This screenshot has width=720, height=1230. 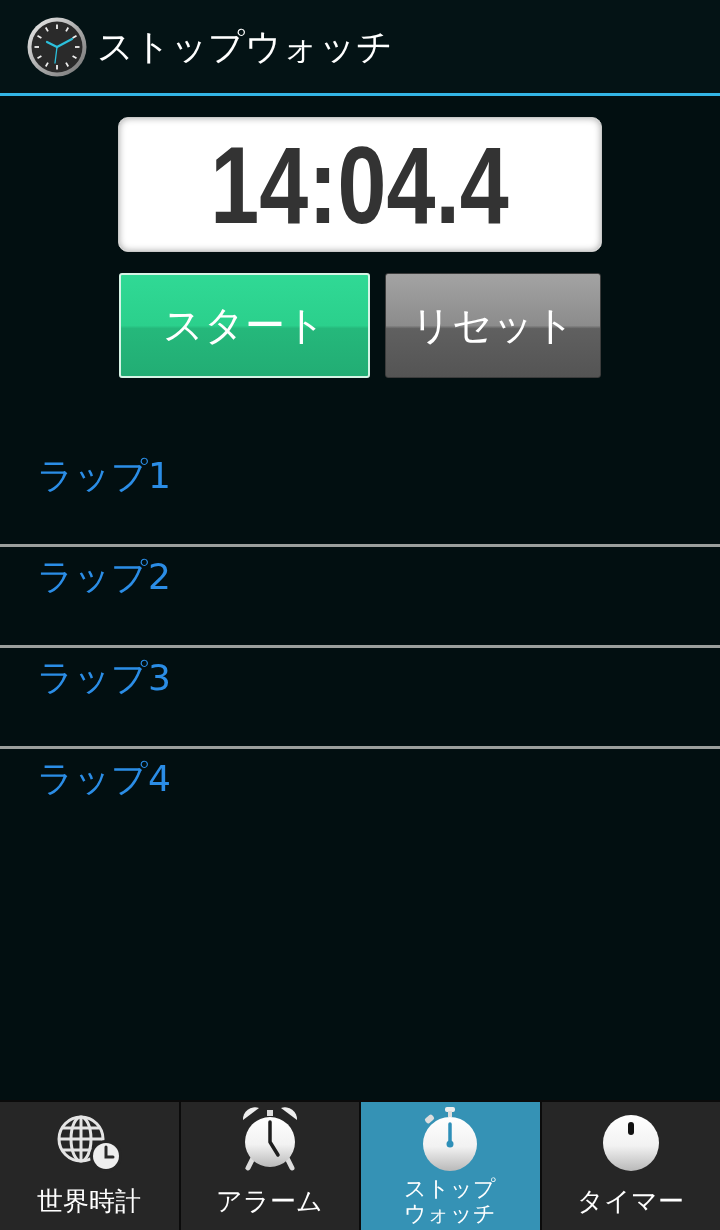 I want to click on timer-icon, so click(x=630, y=1143).